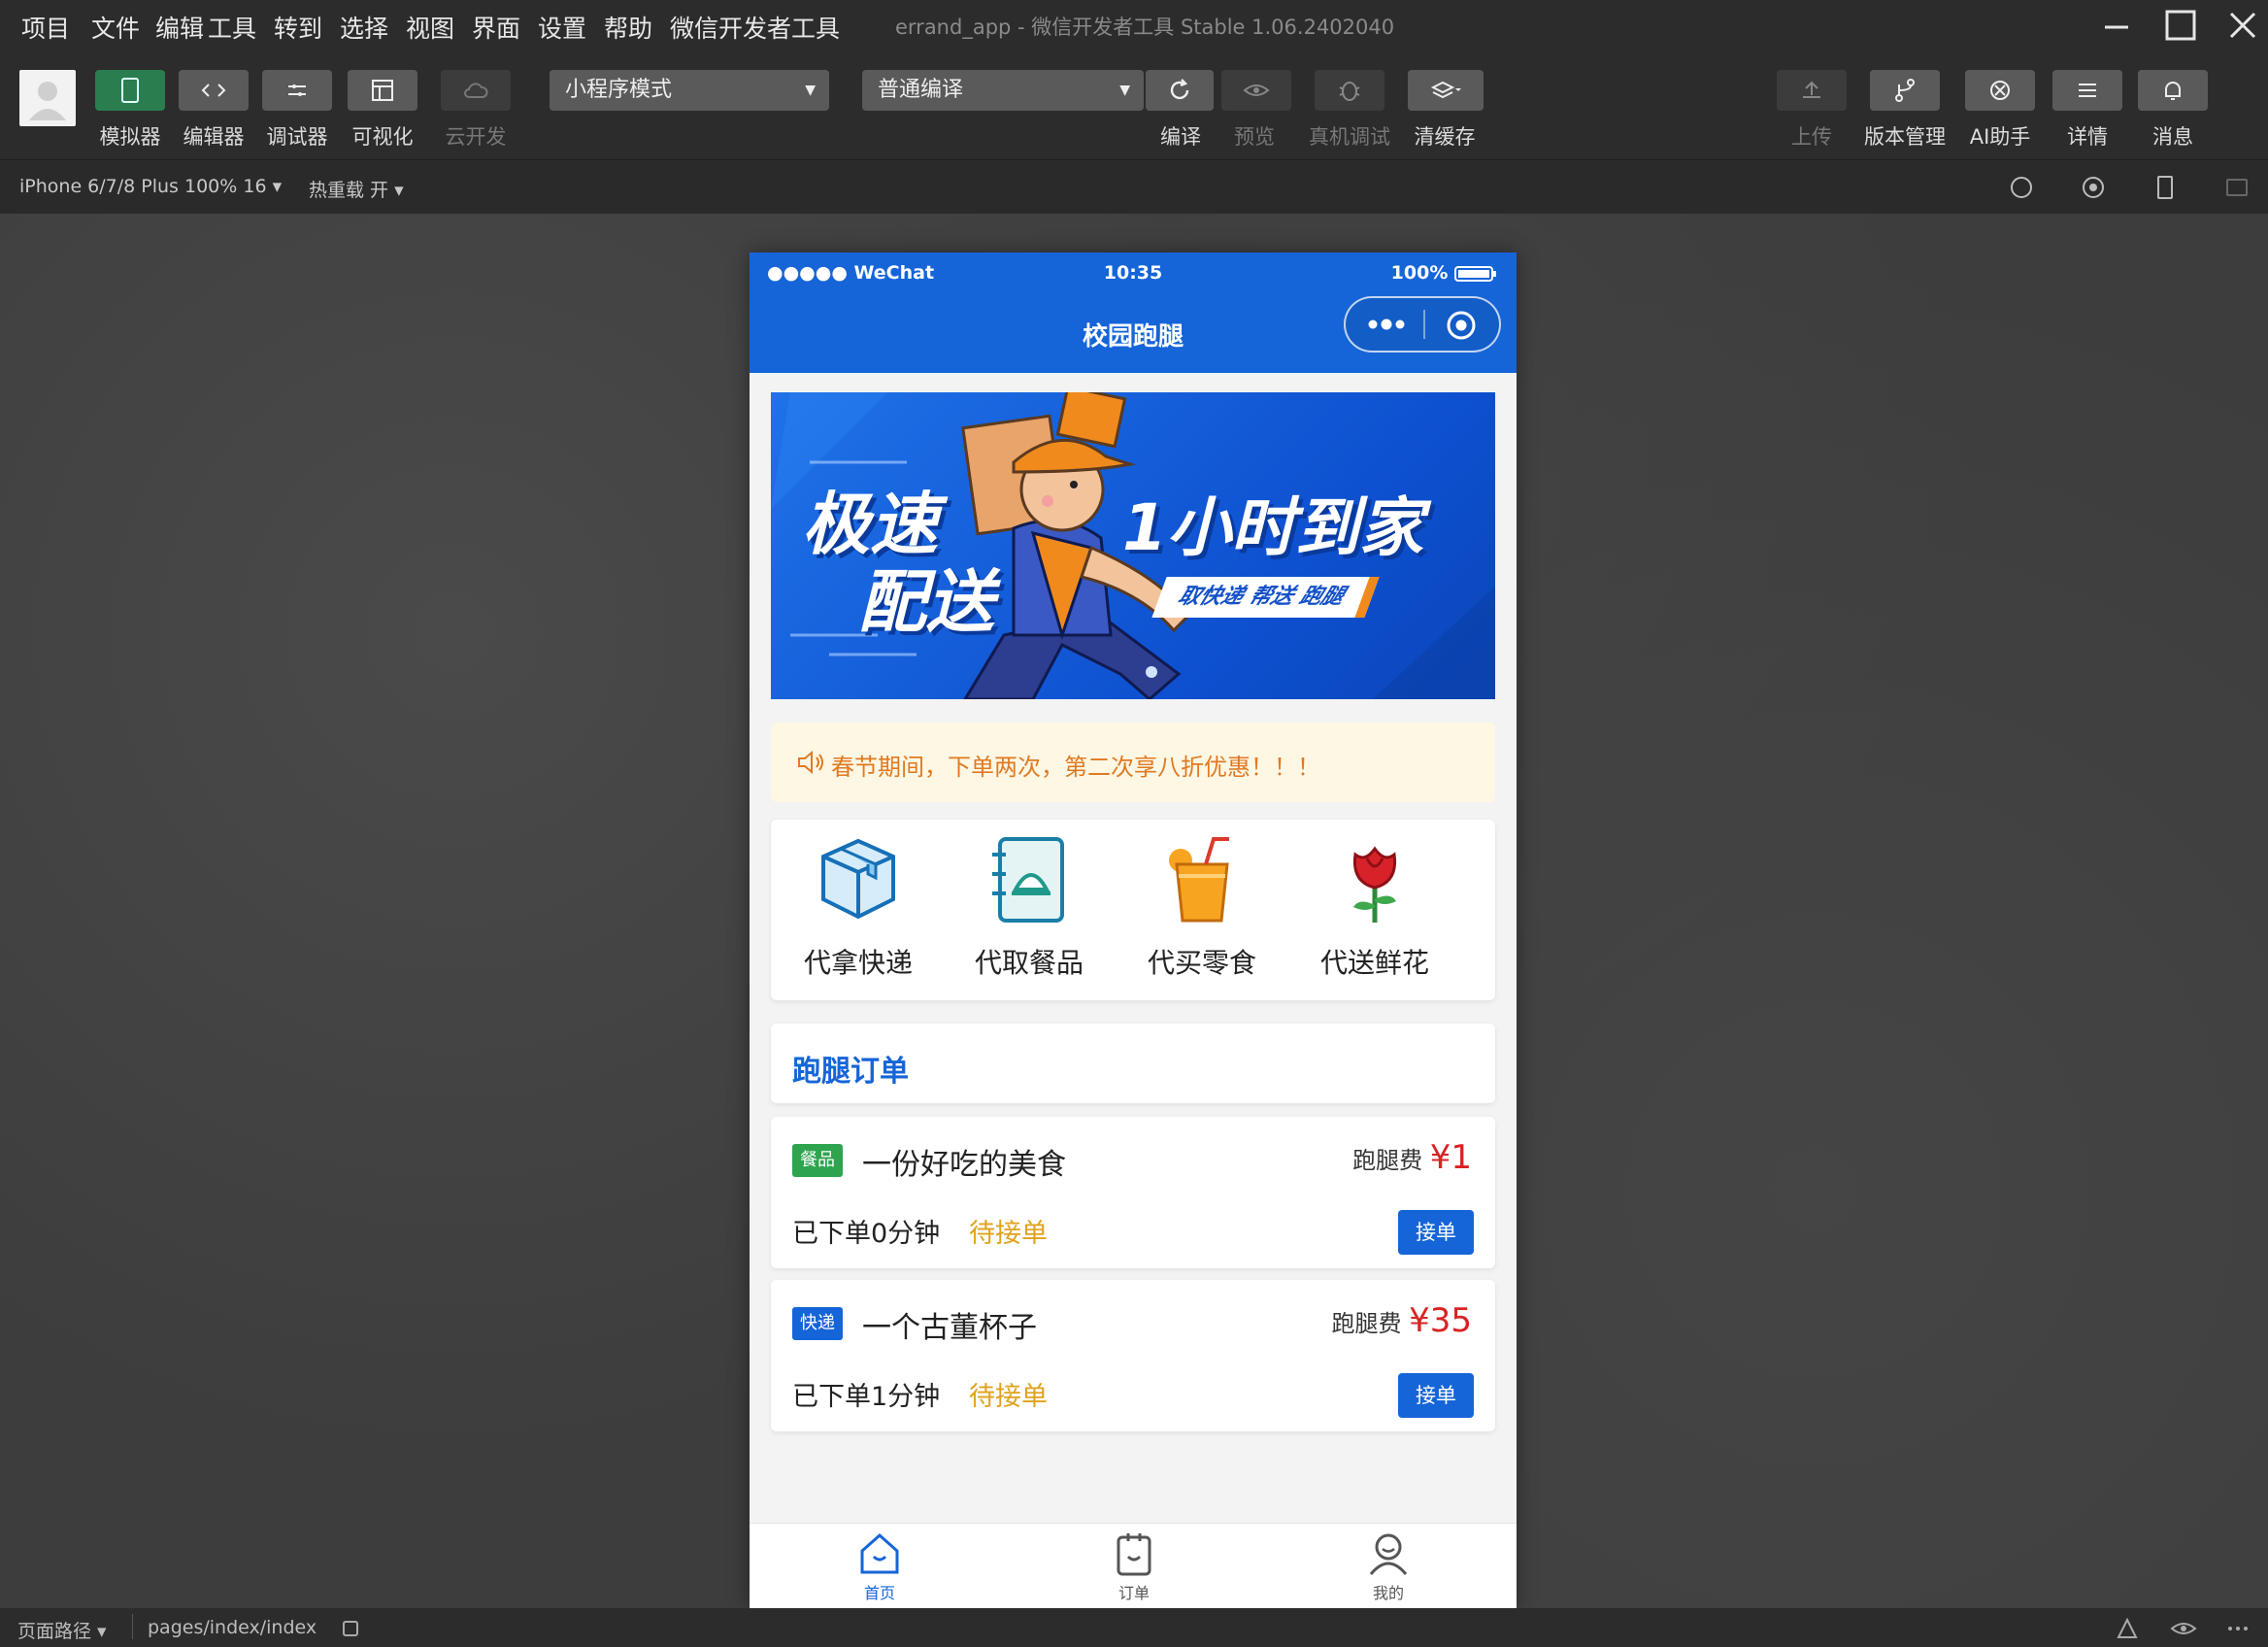  I want to click on tab-orders: 订单, so click(1134, 1568).